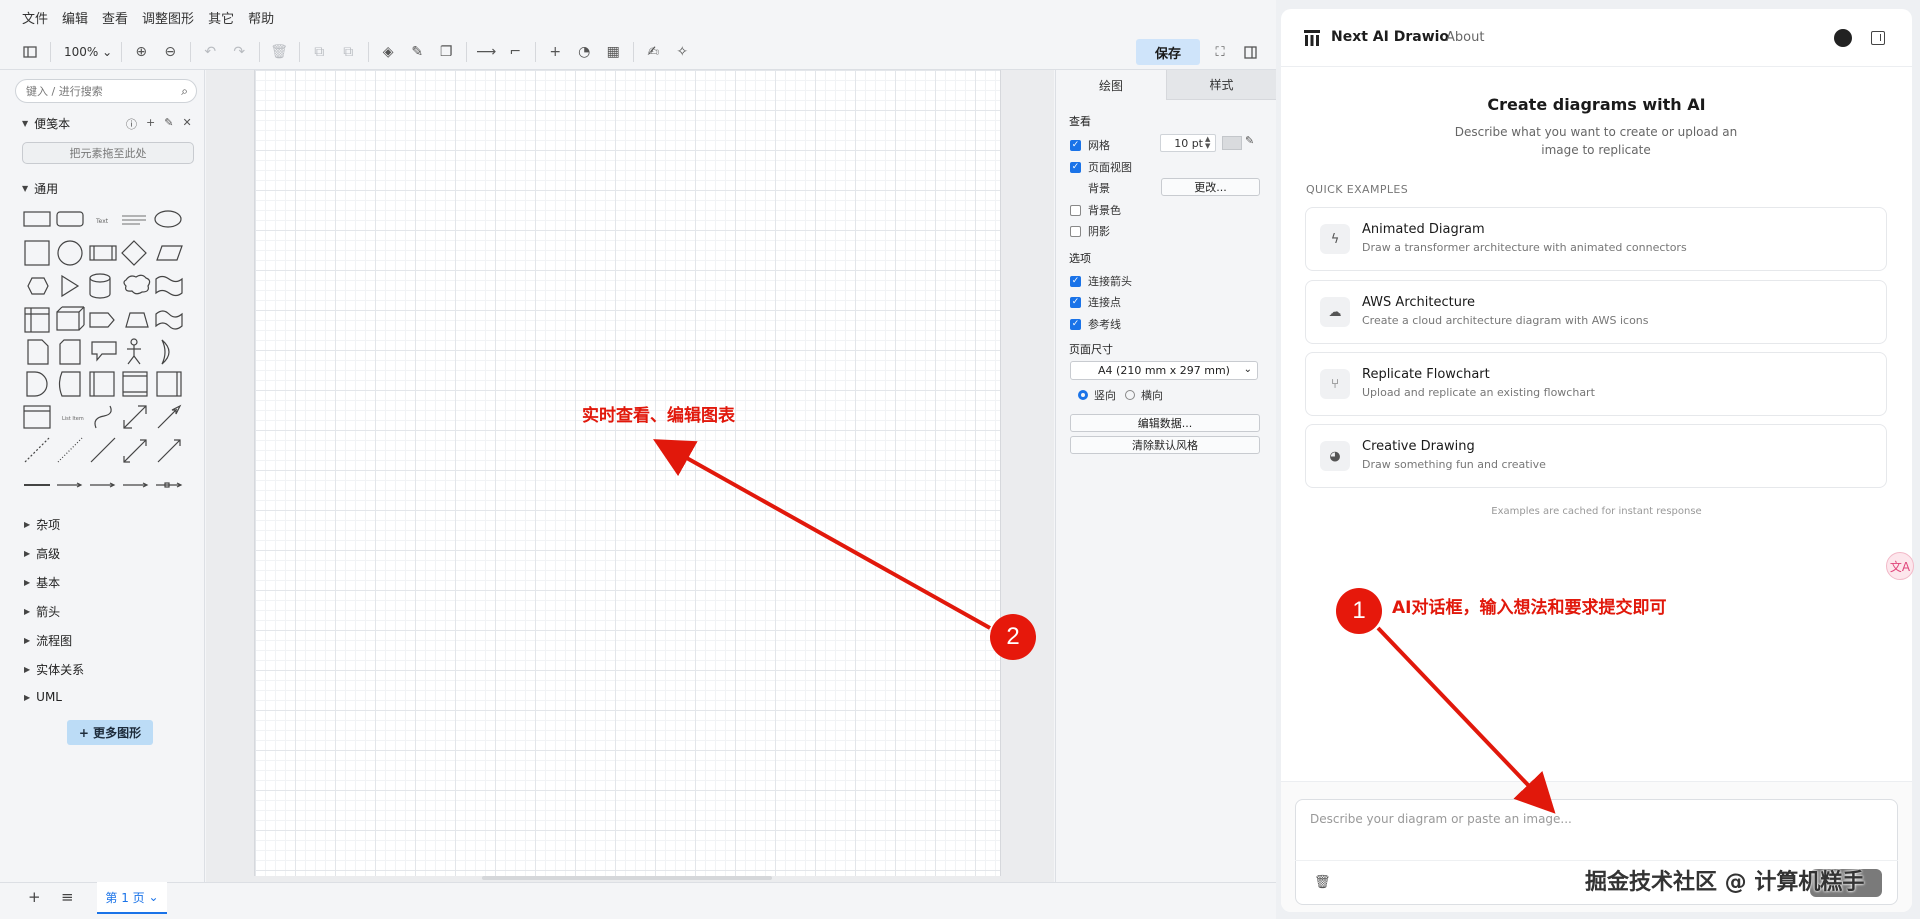  What do you see at coordinates (40, 188) in the screenshot?
I see `general-header: ▼ 通用` at bounding box center [40, 188].